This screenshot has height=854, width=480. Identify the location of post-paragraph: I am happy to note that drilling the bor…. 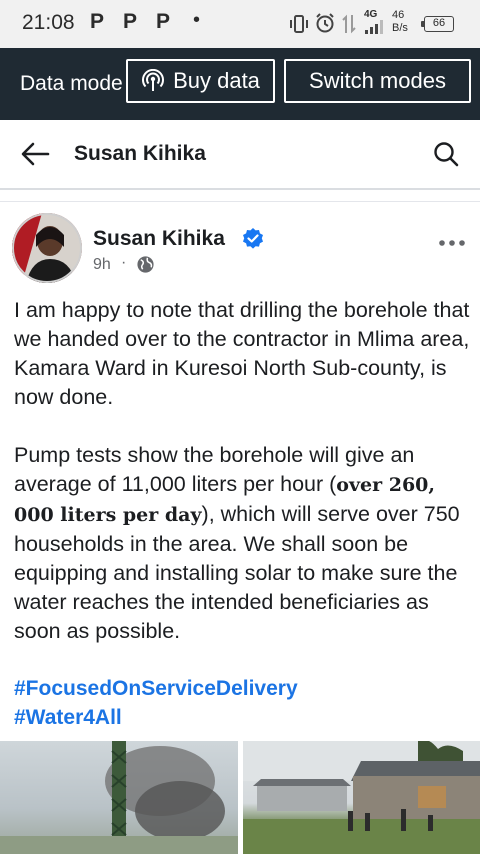
(242, 353).